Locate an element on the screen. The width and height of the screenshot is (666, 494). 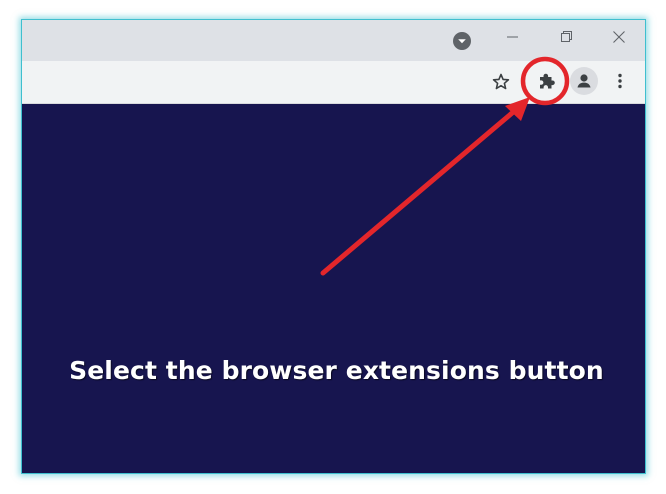
restore-icon is located at coordinates (566, 36).